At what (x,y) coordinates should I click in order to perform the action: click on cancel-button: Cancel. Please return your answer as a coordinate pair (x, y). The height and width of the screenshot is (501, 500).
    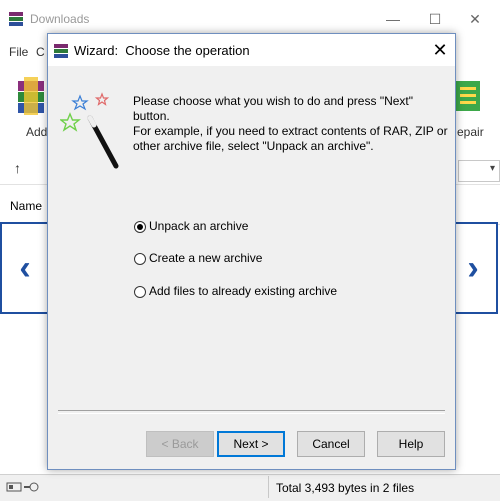
    Looking at the image, I should click on (331, 444).